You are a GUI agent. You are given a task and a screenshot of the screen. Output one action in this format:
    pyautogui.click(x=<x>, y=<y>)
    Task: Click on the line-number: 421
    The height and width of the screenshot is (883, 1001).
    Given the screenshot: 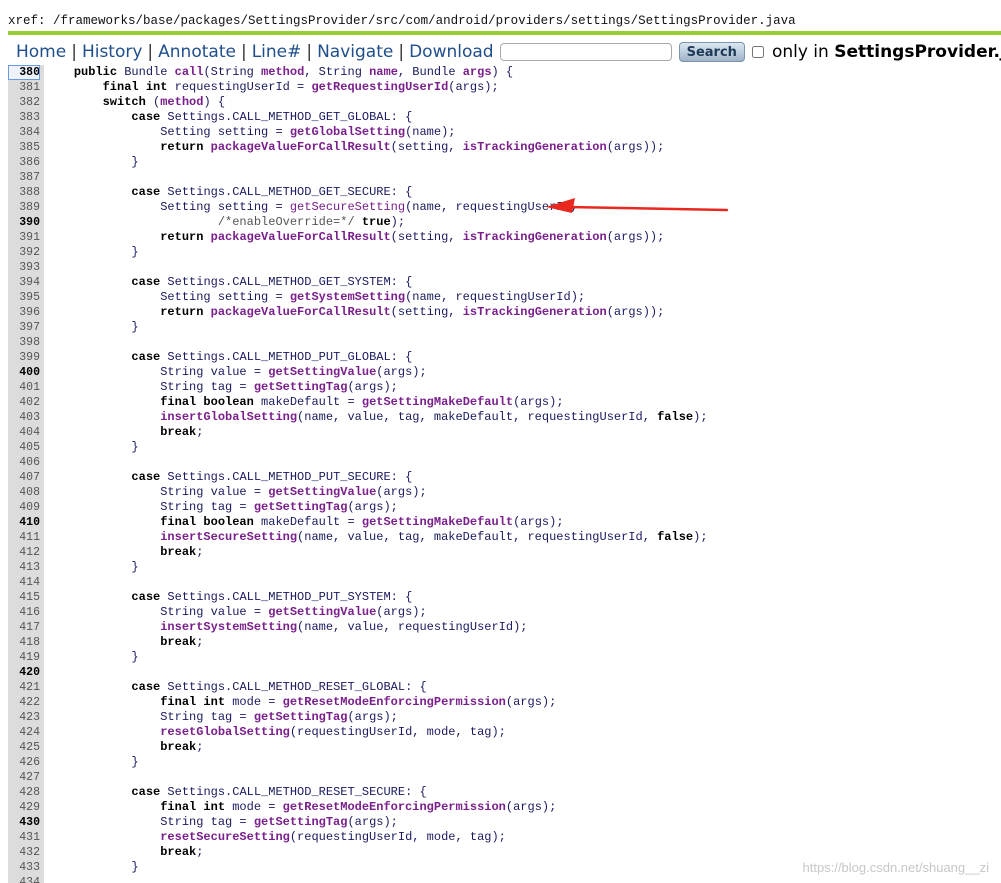 What is the action you would take?
    pyautogui.click(x=24, y=687)
    